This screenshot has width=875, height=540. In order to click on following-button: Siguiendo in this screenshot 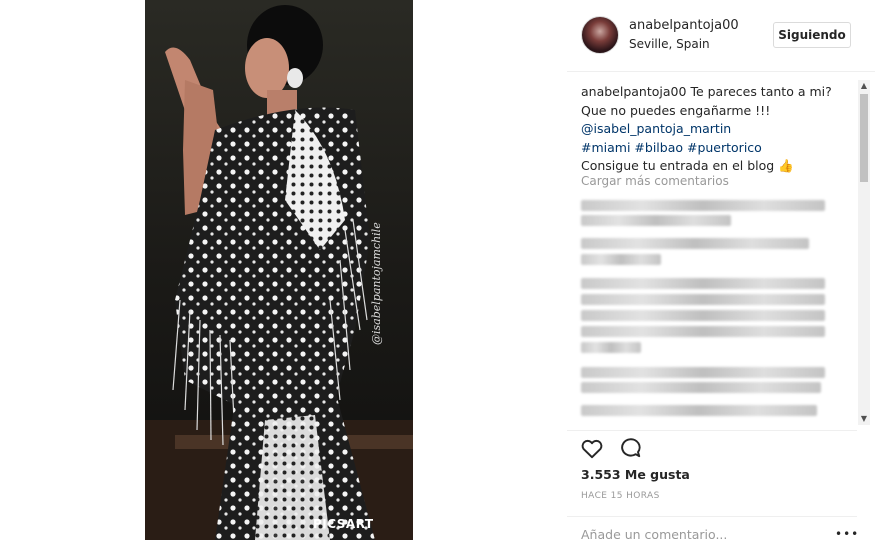, I will do `click(812, 35)`.